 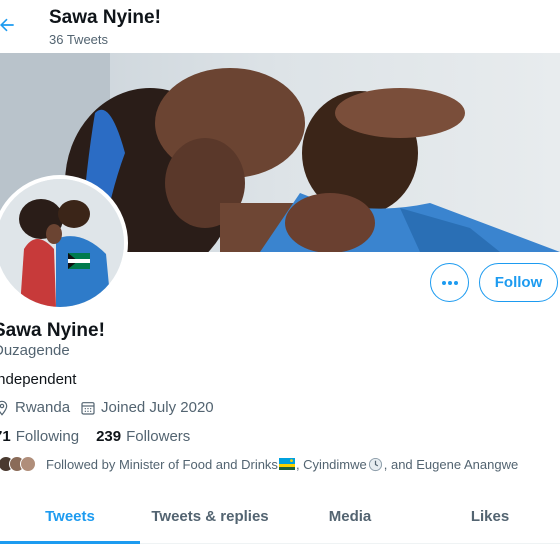 I want to click on tab-likes: Likes, so click(x=490, y=516).